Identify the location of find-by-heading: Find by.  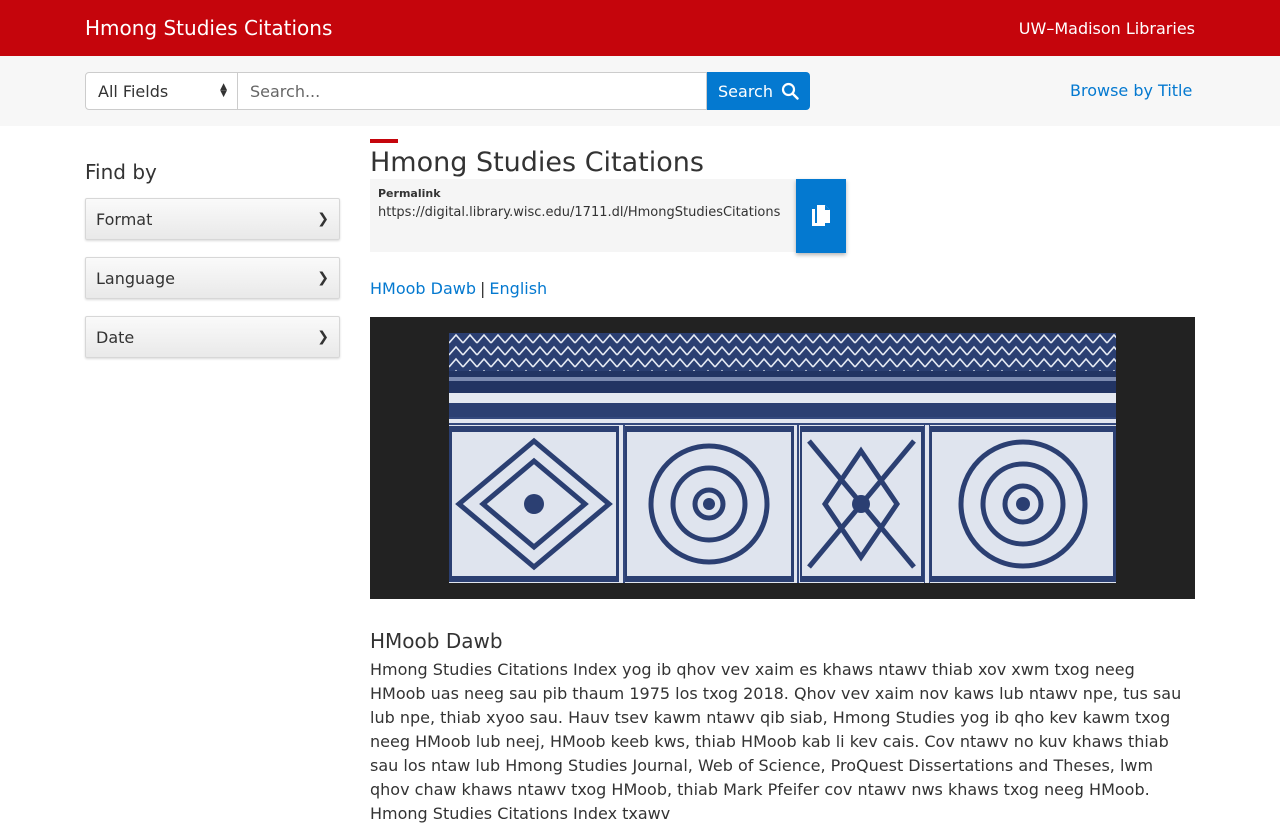
(121, 172).